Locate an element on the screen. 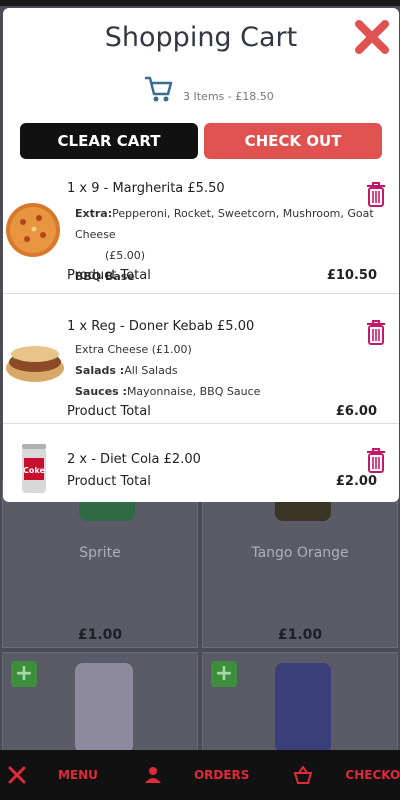 Image resolution: width=400 pixels, height=800 pixels. pepsi-can-image is located at coordinates (303, 708).